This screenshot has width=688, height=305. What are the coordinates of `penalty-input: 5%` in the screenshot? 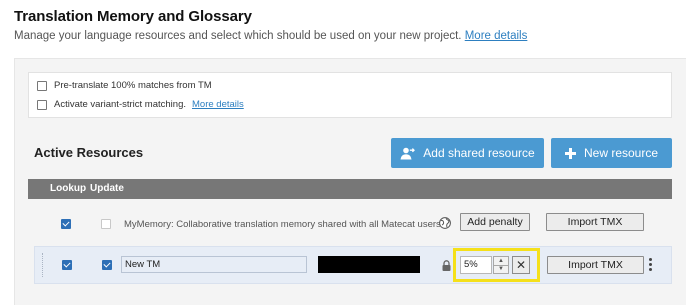 It's located at (476, 265).